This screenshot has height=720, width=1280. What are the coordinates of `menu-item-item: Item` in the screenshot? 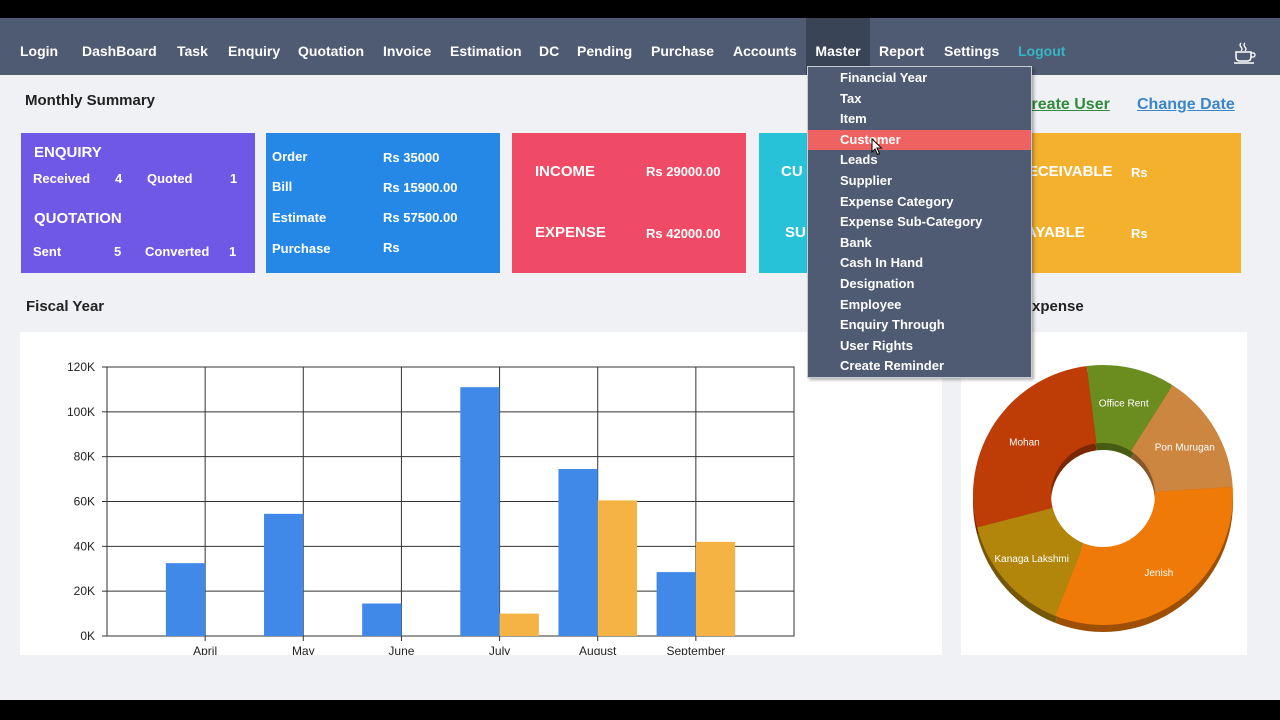 It's located at (919, 119).